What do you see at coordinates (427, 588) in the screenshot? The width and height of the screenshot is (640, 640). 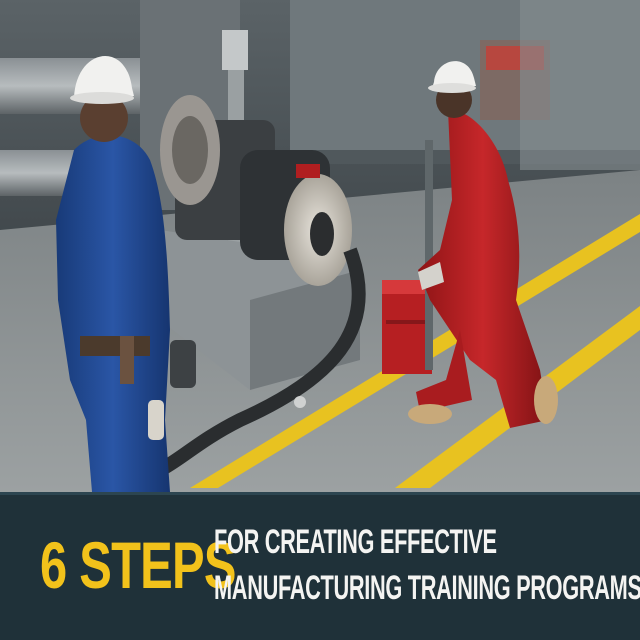 I see `banner-line-2: MANUFACTURING TRAINING PROGRAMS` at bounding box center [427, 588].